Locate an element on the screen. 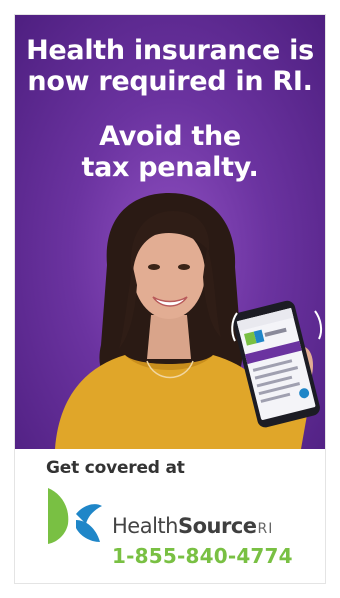  cta-text: Get covered at is located at coordinates (115, 468).